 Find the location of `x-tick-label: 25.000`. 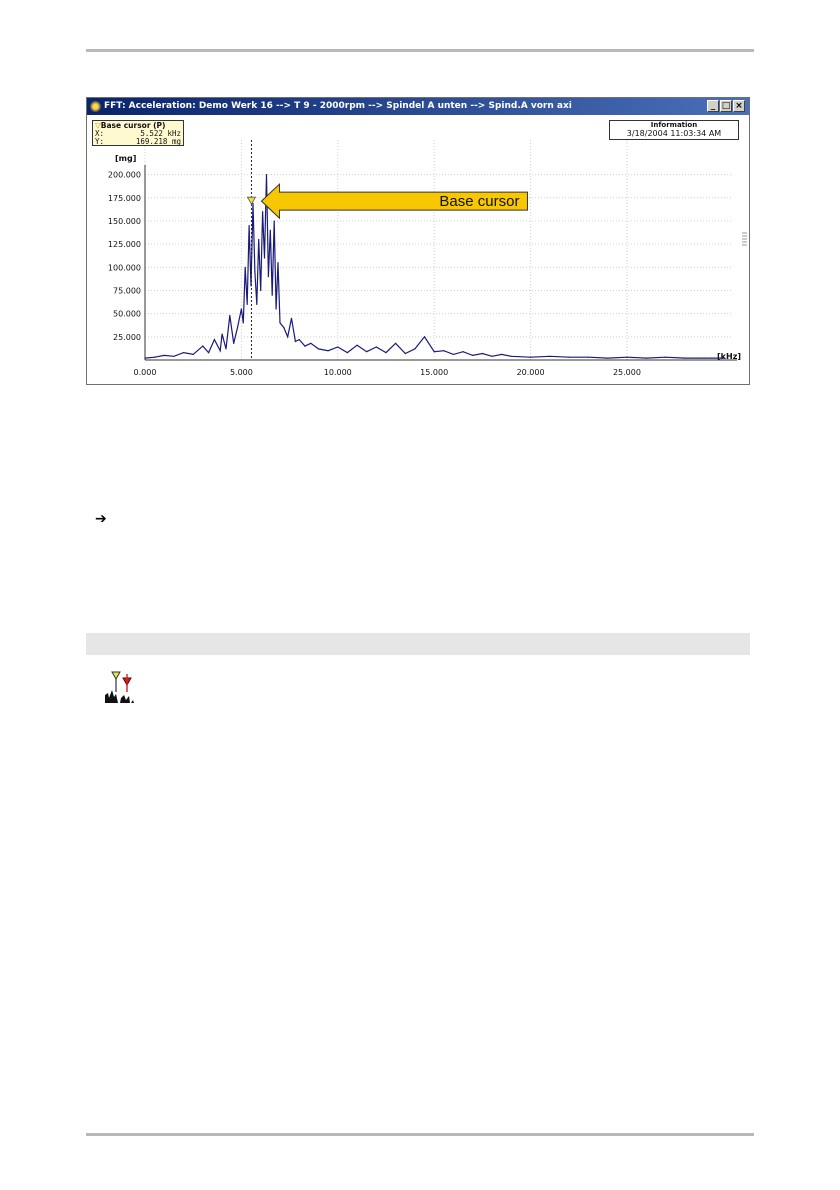

x-tick-label: 25.000 is located at coordinates (627, 372).